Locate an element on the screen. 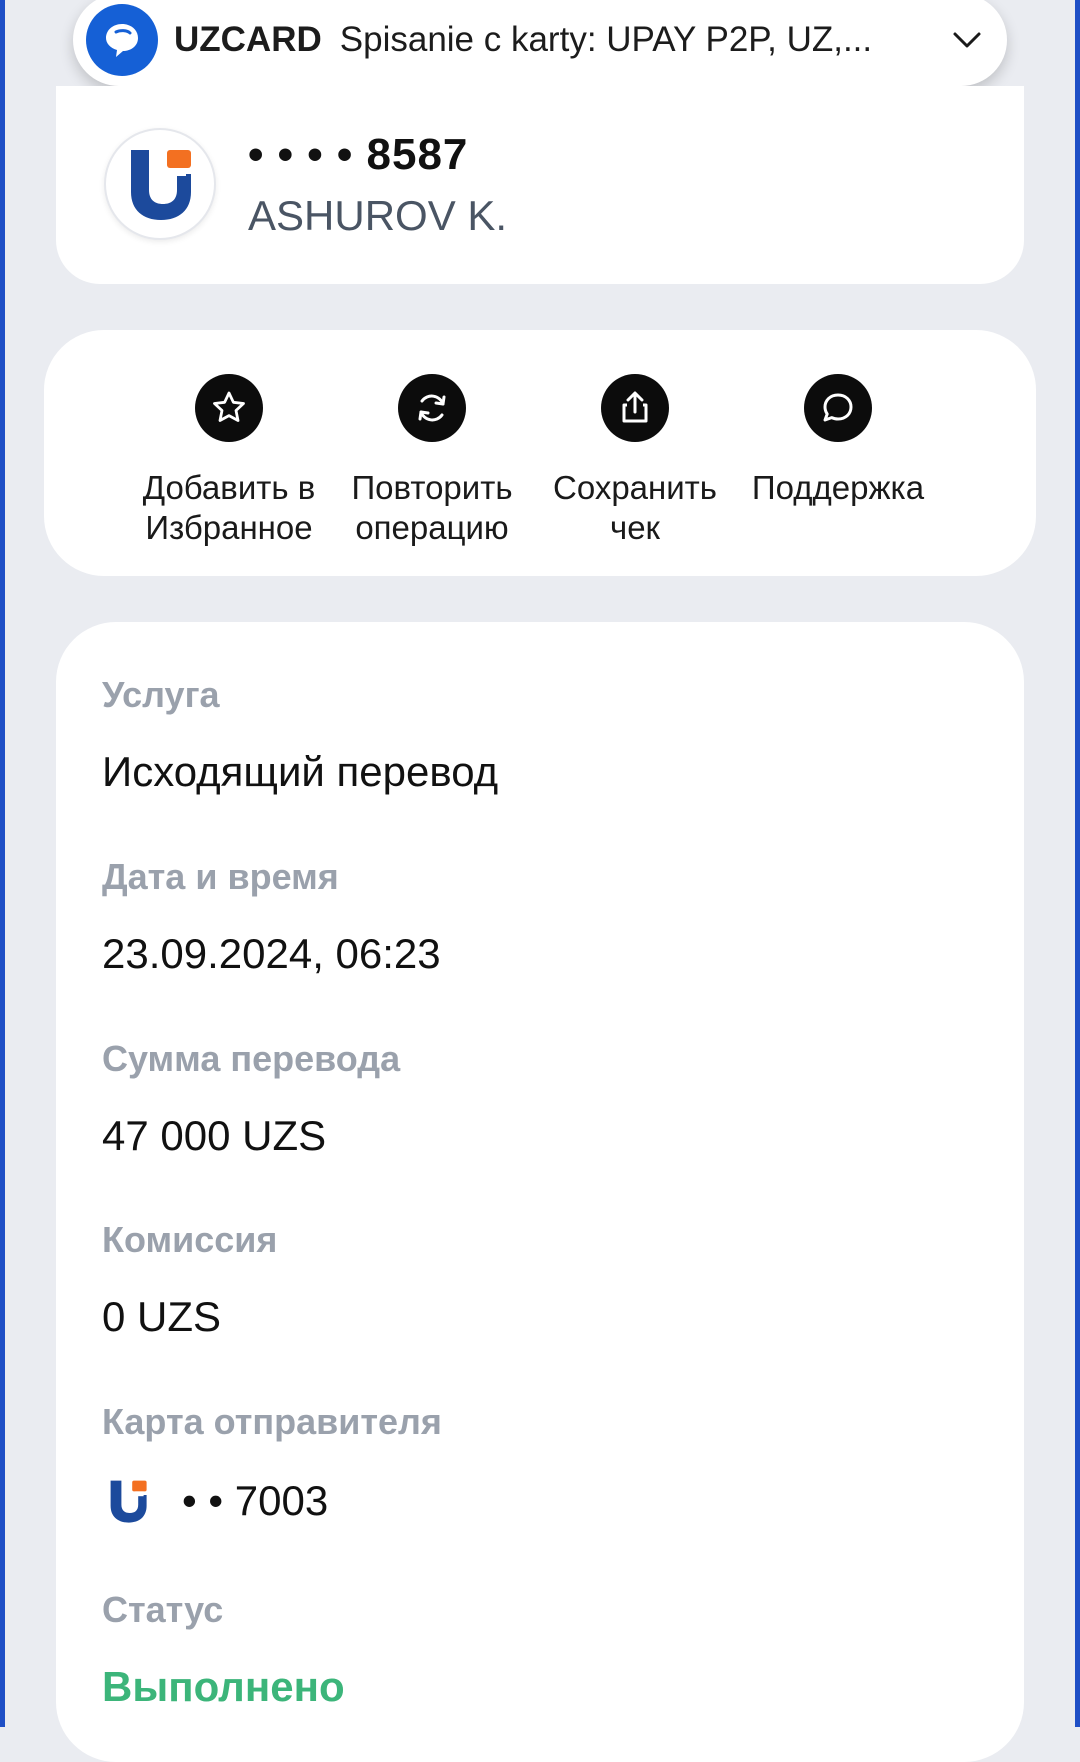 The image size is (1080, 1762). action-label-line2: Избранное is located at coordinates (229, 527).